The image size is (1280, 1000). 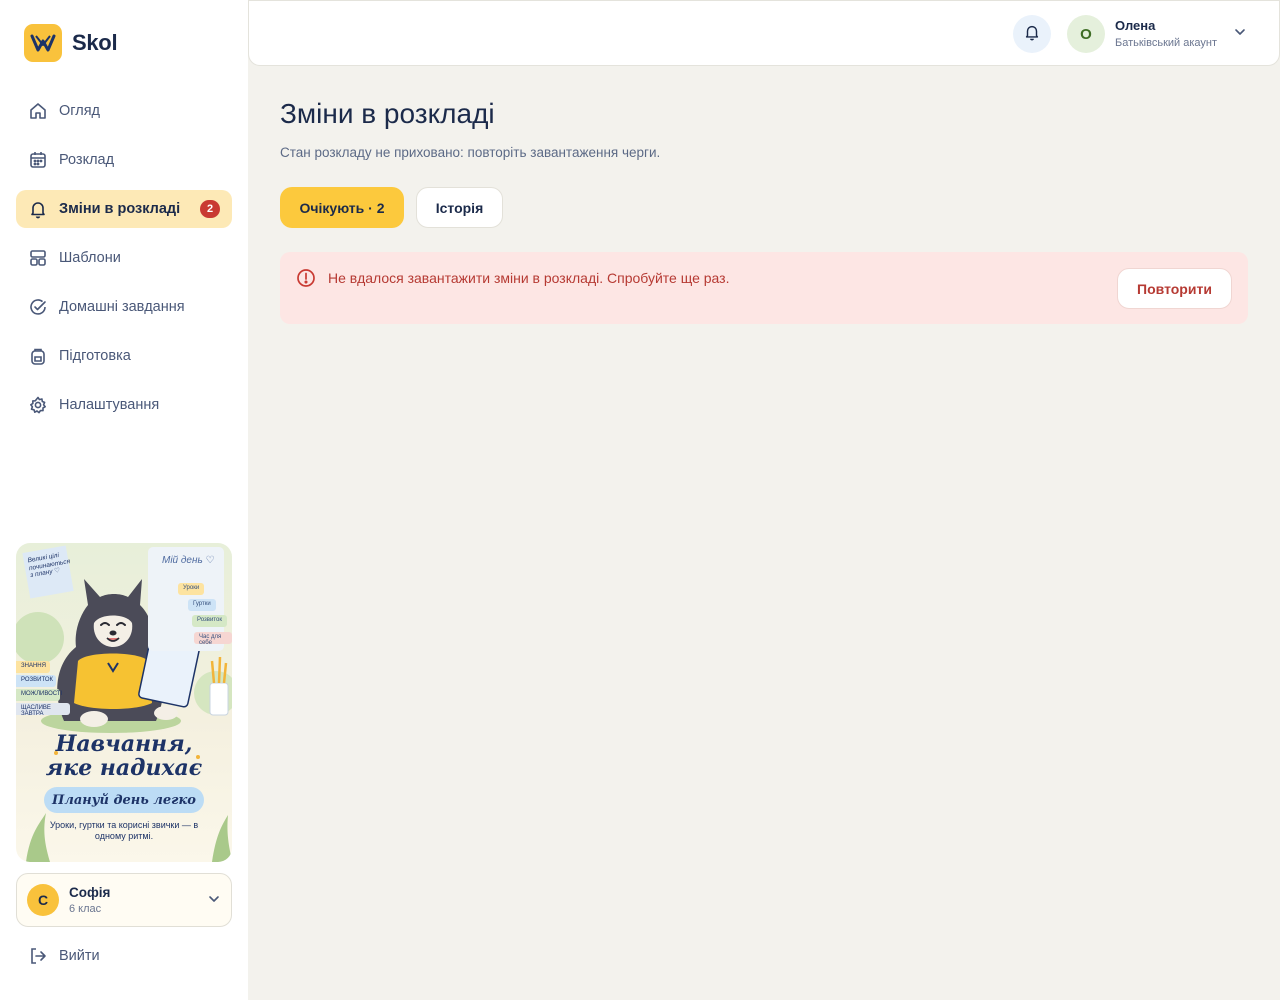 What do you see at coordinates (1086, 34) in the screenshot?
I see `avatar: О` at bounding box center [1086, 34].